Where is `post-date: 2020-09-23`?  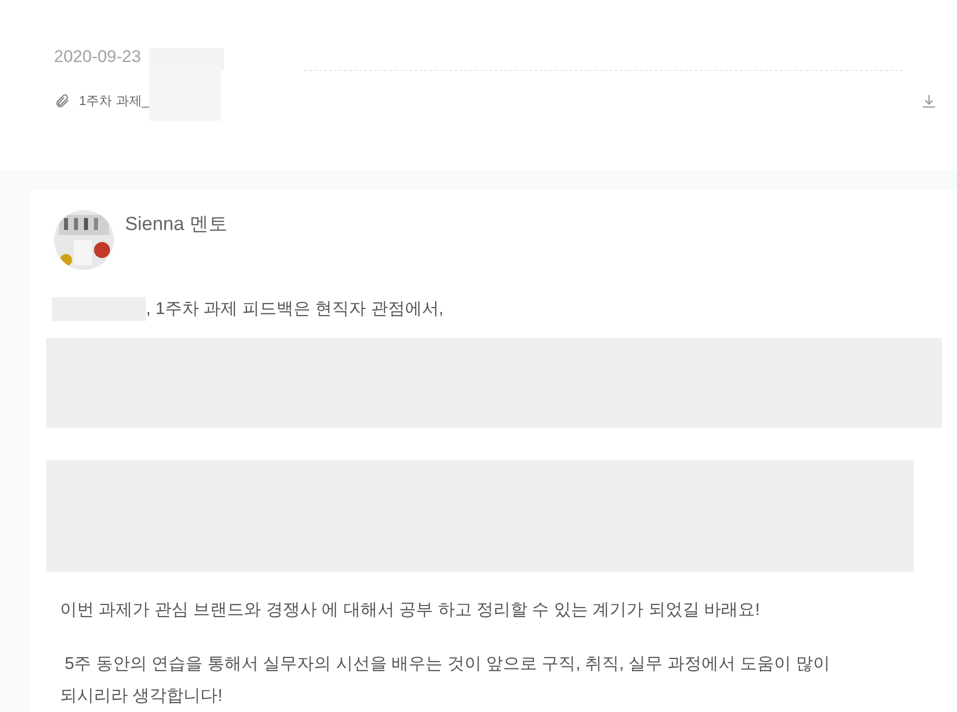 post-date: 2020-09-23 is located at coordinates (97, 57).